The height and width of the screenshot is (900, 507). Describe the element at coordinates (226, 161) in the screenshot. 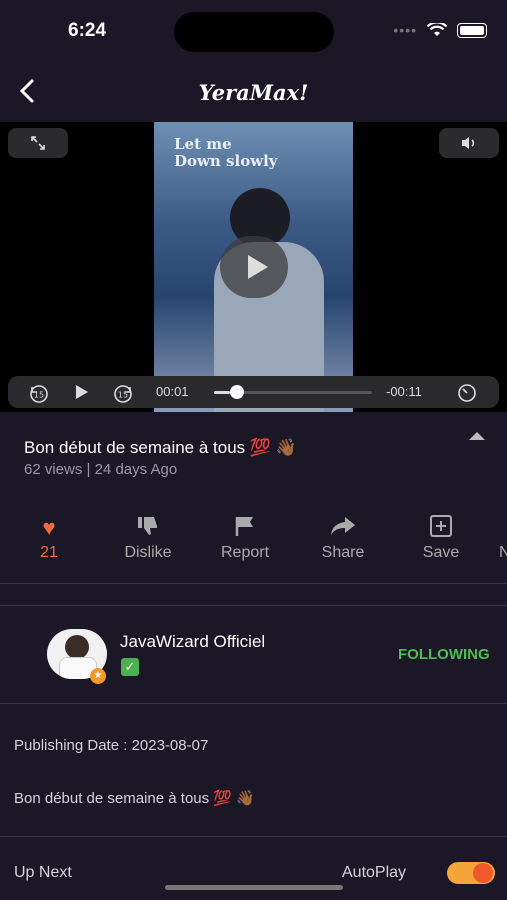

I see `caption-line-2: Down slowly` at that location.